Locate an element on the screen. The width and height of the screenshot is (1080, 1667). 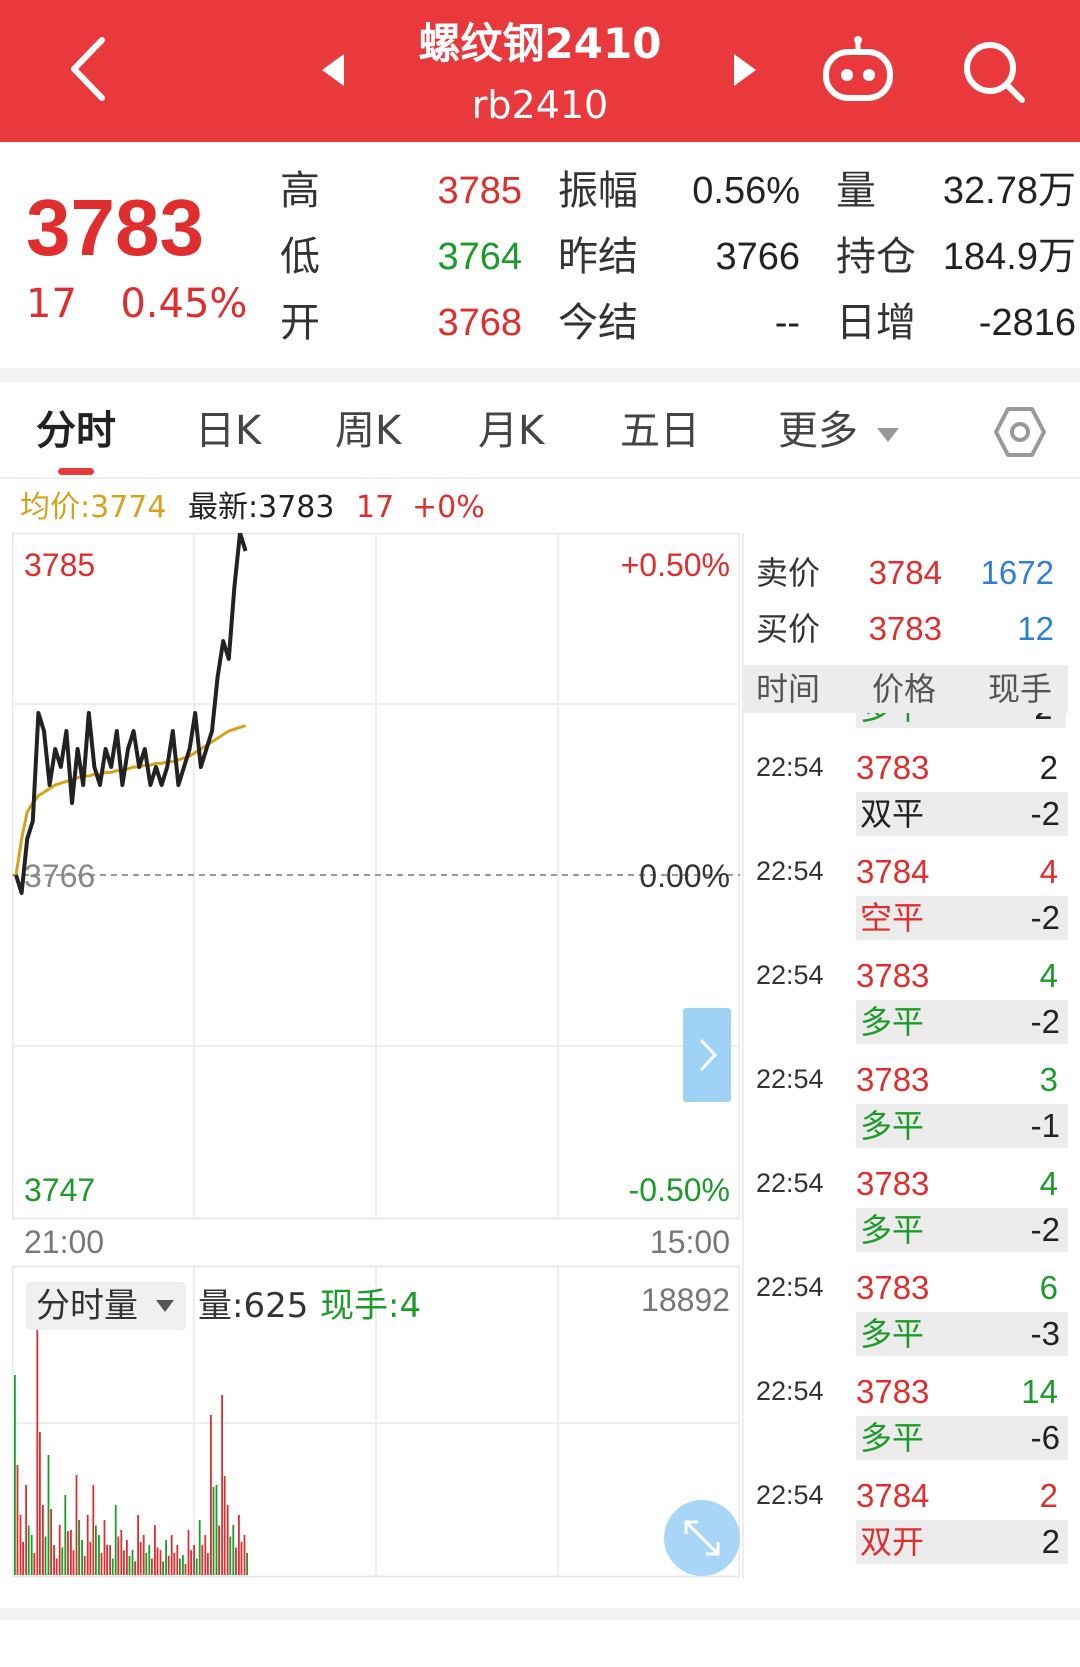
tick-row: 22:54 3783 2 双平 -2 is located at coordinates (906, 798).